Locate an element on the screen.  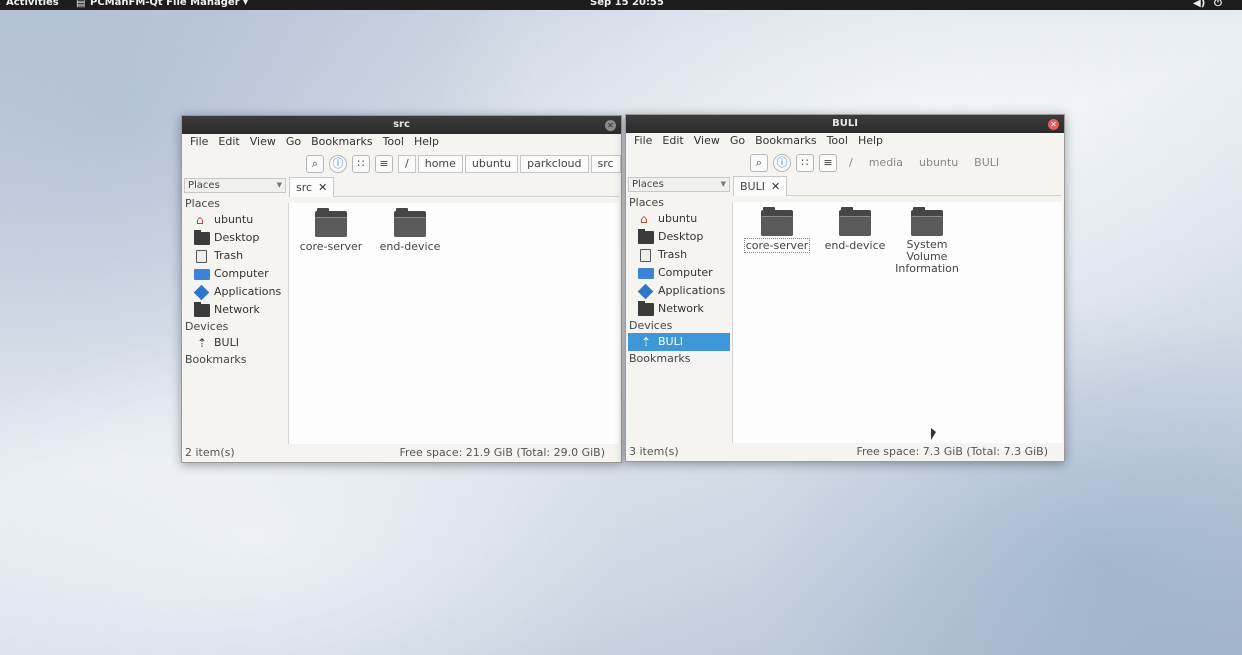
volume-icon: ◀) is located at coordinates (1199, 4).